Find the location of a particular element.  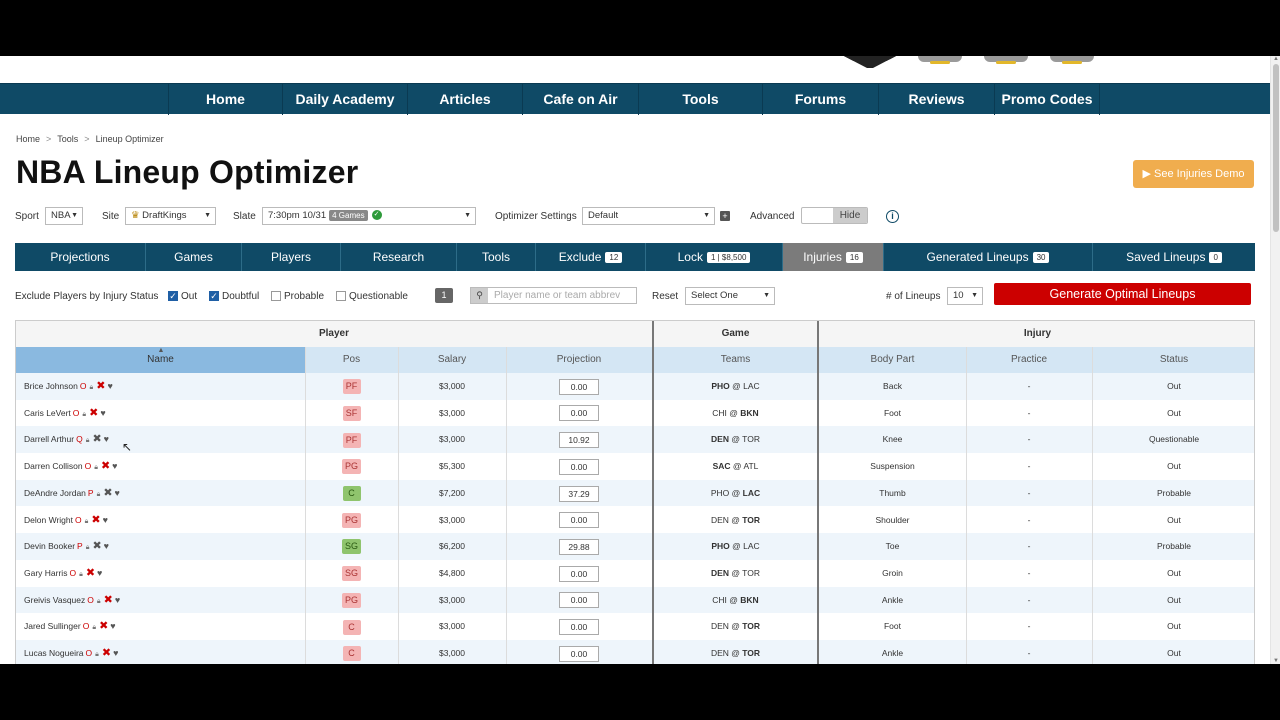

nav-articles: Articles is located at coordinates (464, 99).